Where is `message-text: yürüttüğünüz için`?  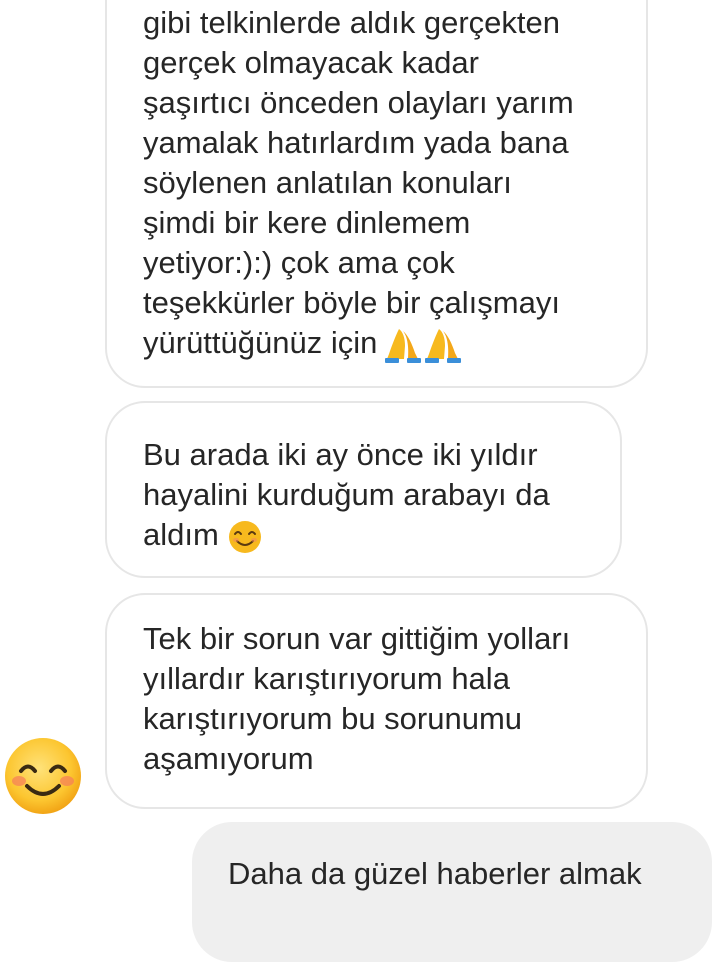 message-text: yürüttüğünüz için is located at coordinates (260, 342).